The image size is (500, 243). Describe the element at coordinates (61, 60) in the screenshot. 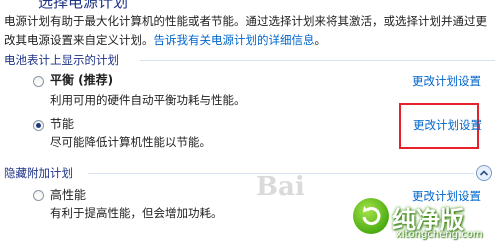

I see `battery-plans-group-label: 电池表计上显示的计划` at that location.